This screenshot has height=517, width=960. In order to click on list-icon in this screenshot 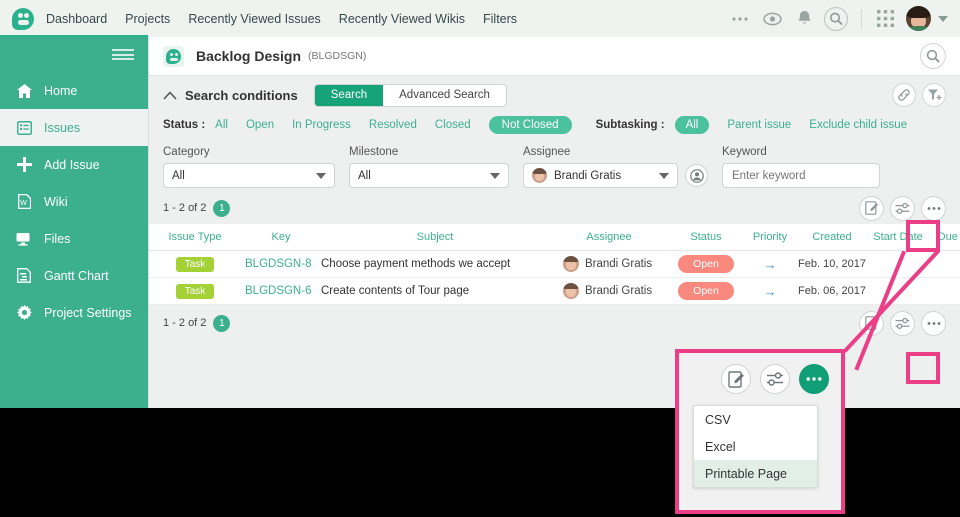, I will do `click(24, 128)`.